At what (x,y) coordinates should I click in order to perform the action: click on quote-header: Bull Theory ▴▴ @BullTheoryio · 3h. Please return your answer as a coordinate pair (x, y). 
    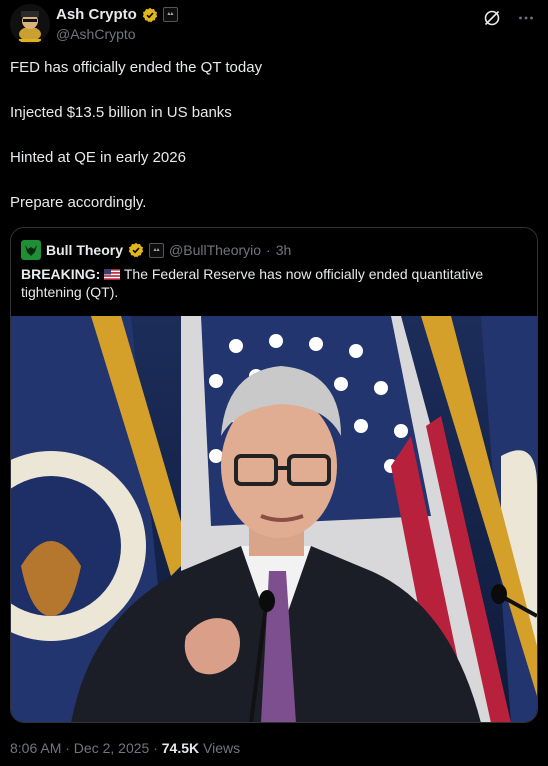
    Looking at the image, I should click on (156, 250).